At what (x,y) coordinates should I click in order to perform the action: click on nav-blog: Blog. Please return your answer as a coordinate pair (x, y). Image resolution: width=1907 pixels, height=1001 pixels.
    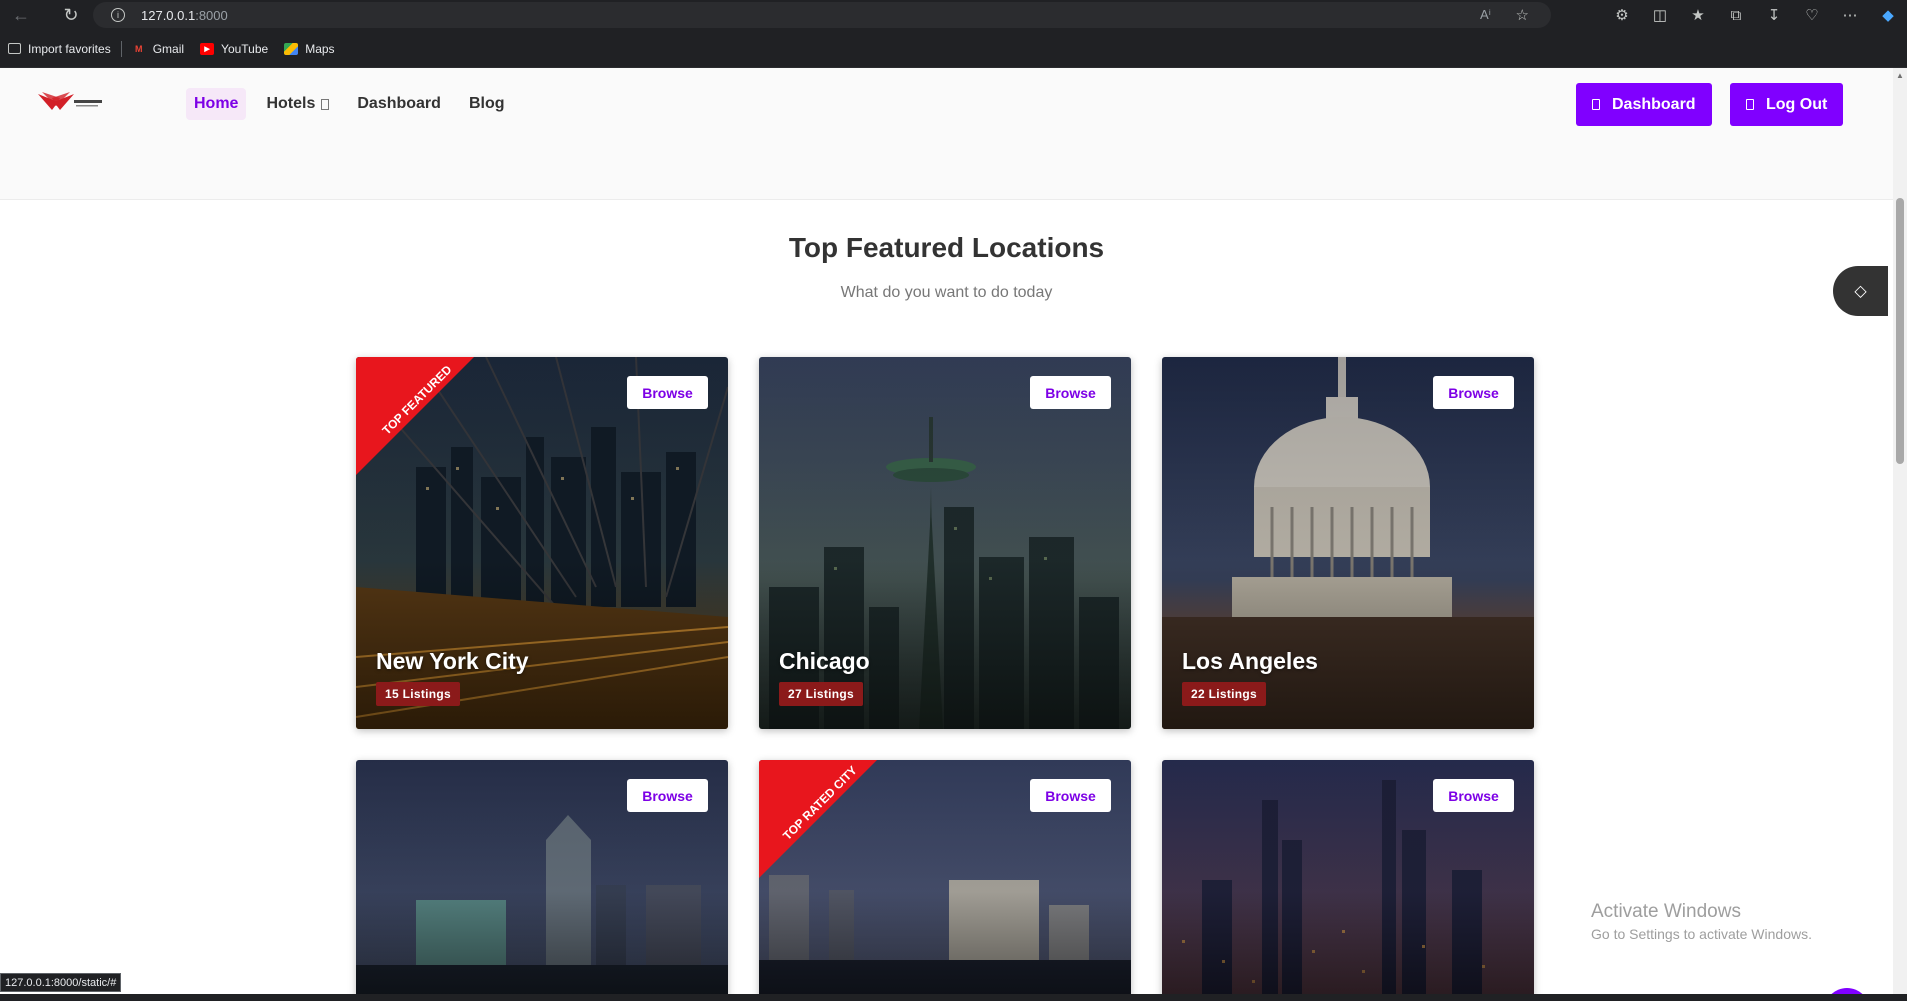
    Looking at the image, I should click on (487, 104).